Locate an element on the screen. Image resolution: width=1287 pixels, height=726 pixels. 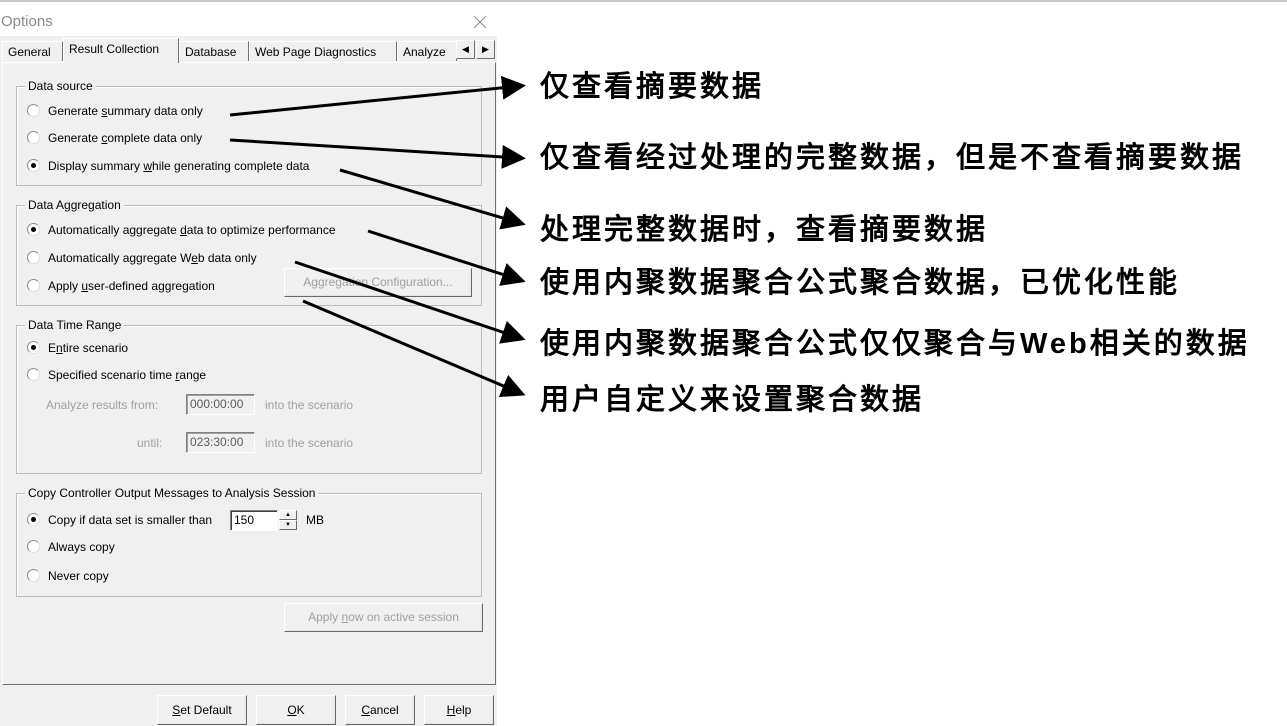
tab-analyze: Analyze is located at coordinates (427, 51).